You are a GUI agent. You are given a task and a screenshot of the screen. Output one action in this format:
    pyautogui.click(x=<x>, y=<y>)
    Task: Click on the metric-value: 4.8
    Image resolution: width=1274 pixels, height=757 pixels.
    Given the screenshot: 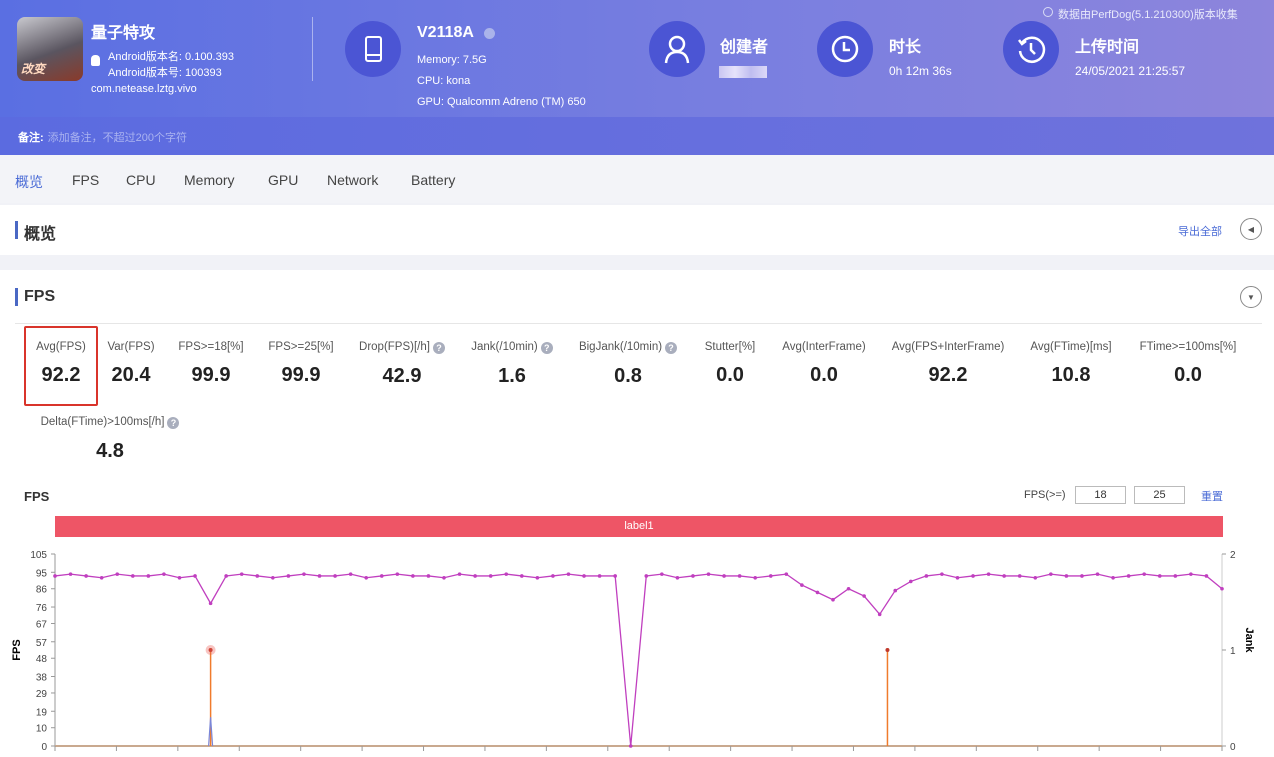 What is the action you would take?
    pyautogui.click(x=110, y=451)
    